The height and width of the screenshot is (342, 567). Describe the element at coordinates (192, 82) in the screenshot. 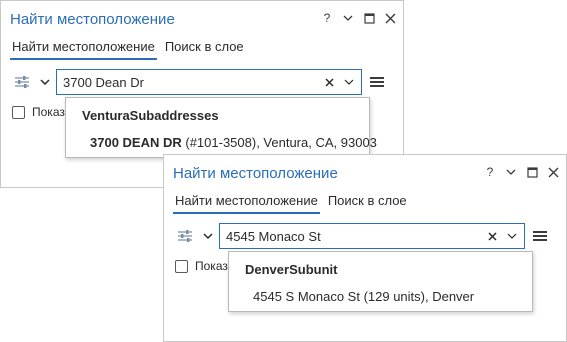

I see `search-input-value: 3700 Dean Dr` at that location.